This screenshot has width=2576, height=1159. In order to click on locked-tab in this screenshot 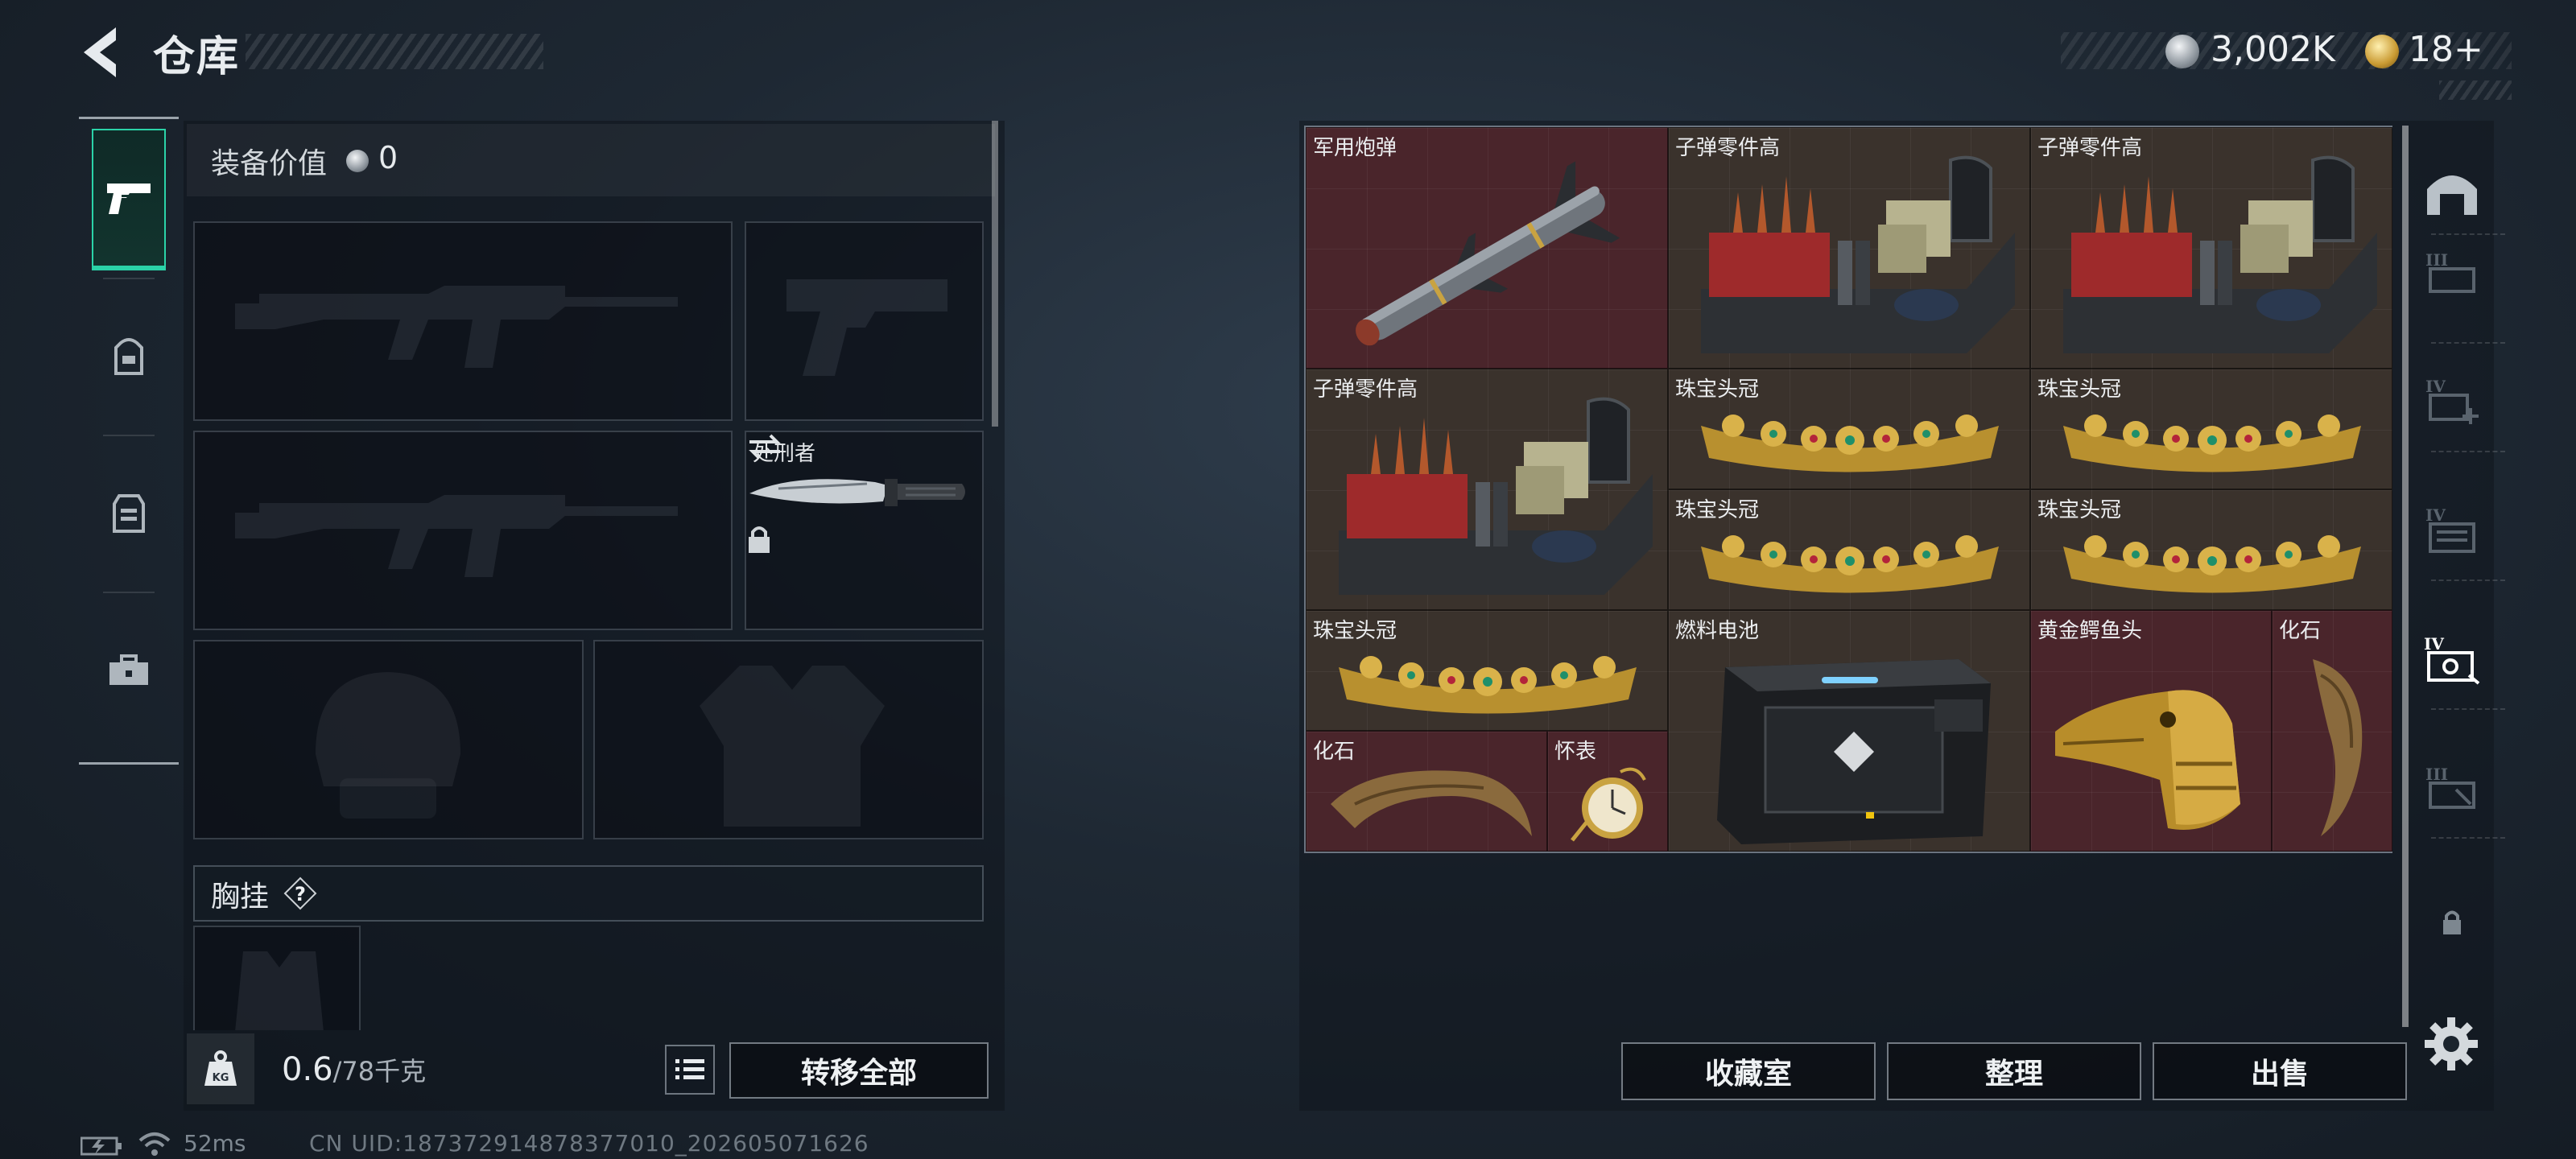, I will do `click(2452, 922)`.